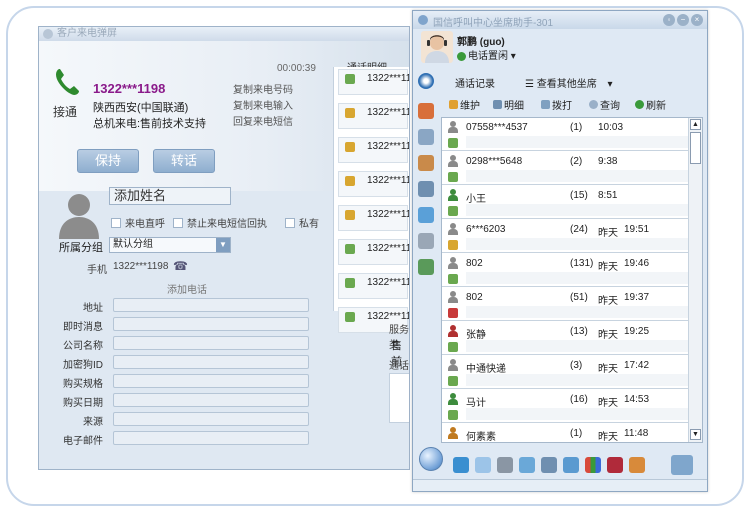  What do you see at coordinates (639, 104) in the screenshot?
I see `refresh-icon` at bounding box center [639, 104].